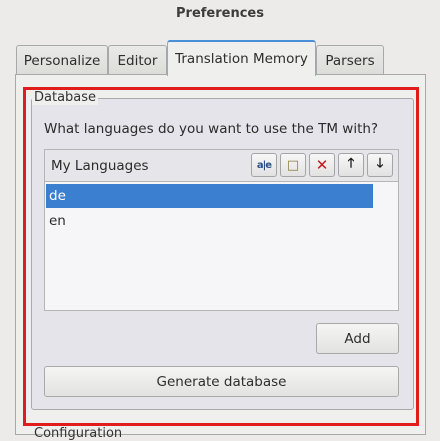 The image size is (440, 441). I want to click on tab-label: Translation Memory, so click(241, 59).